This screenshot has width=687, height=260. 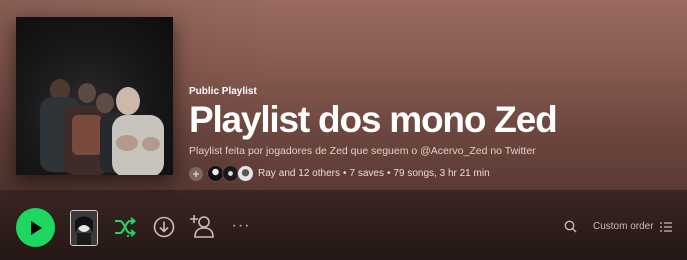 What do you see at coordinates (267, 173) in the screenshot?
I see `owner-name: Ray` at bounding box center [267, 173].